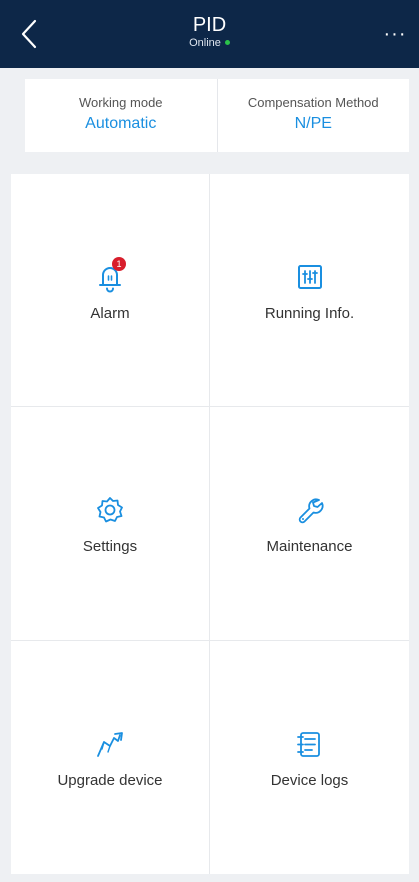 The height and width of the screenshot is (882, 419). I want to click on more-icon: ···, so click(395, 33).